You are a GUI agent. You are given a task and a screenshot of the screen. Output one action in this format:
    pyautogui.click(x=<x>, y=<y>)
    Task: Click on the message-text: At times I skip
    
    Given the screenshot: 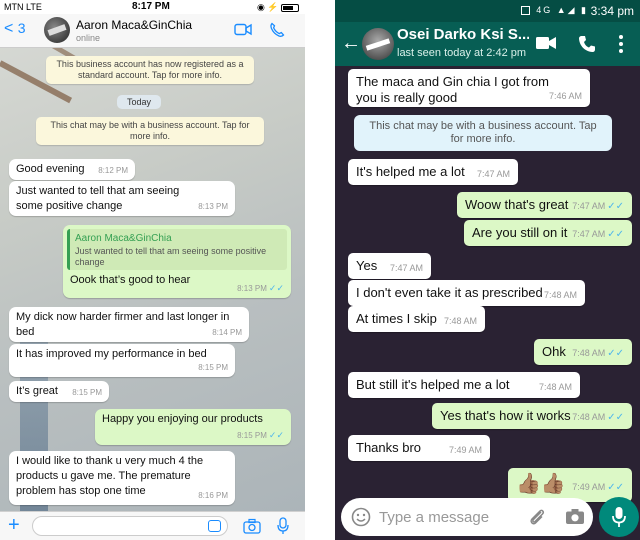 What is the action you would take?
    pyautogui.click(x=396, y=318)
    